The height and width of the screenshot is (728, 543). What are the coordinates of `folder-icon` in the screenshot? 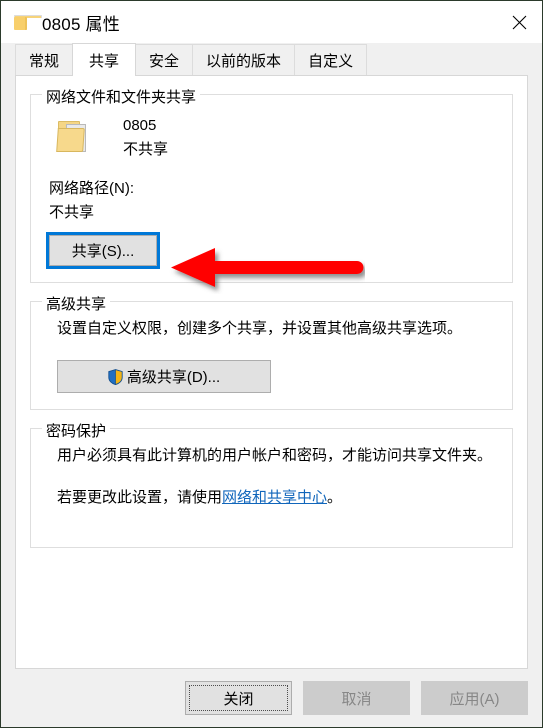 It's located at (28, 22).